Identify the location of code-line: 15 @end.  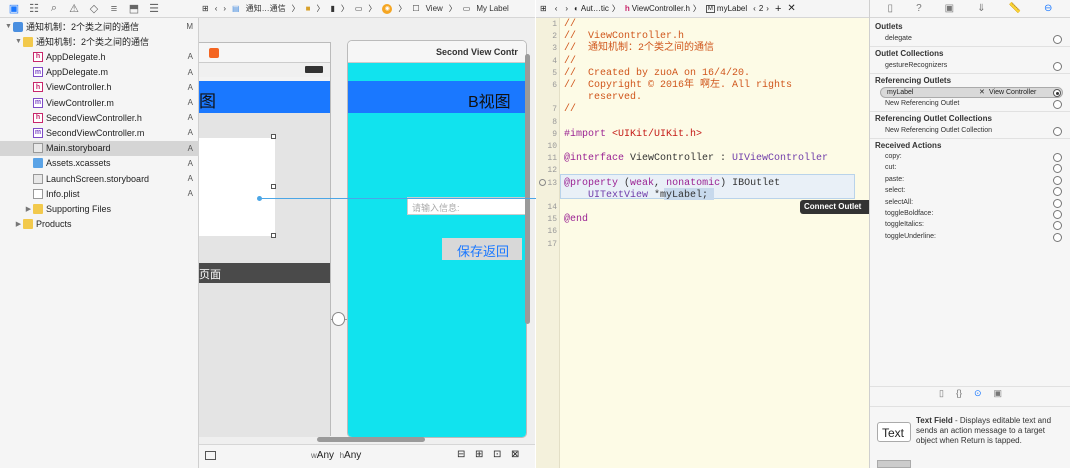
(702, 220).